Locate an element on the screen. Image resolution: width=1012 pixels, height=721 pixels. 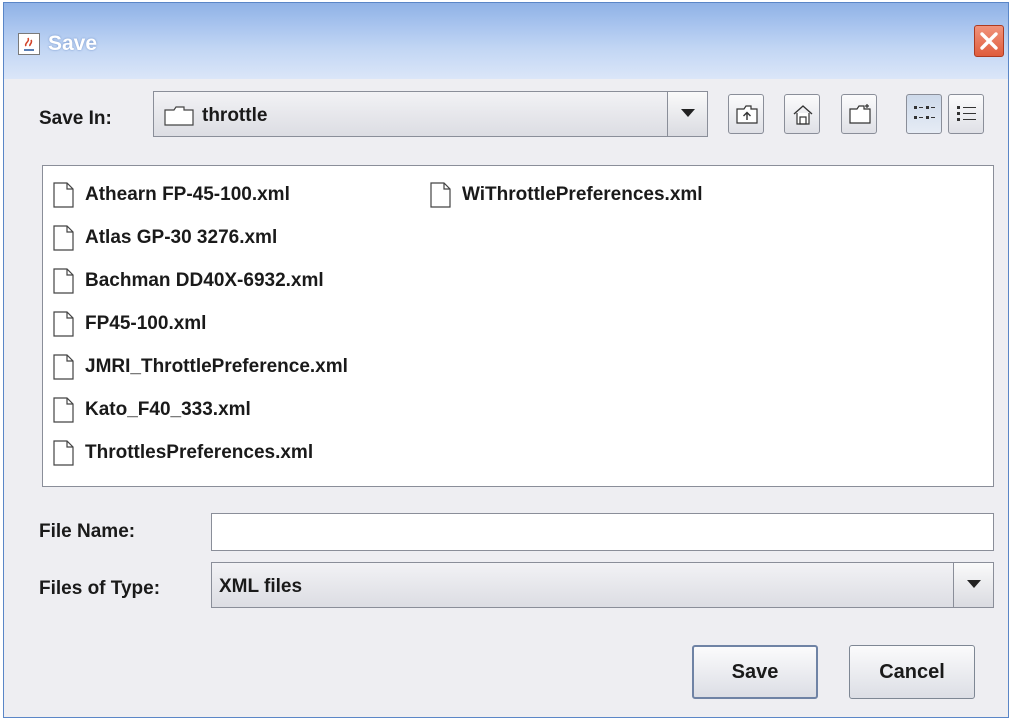
close-icon is located at coordinates (989, 41).